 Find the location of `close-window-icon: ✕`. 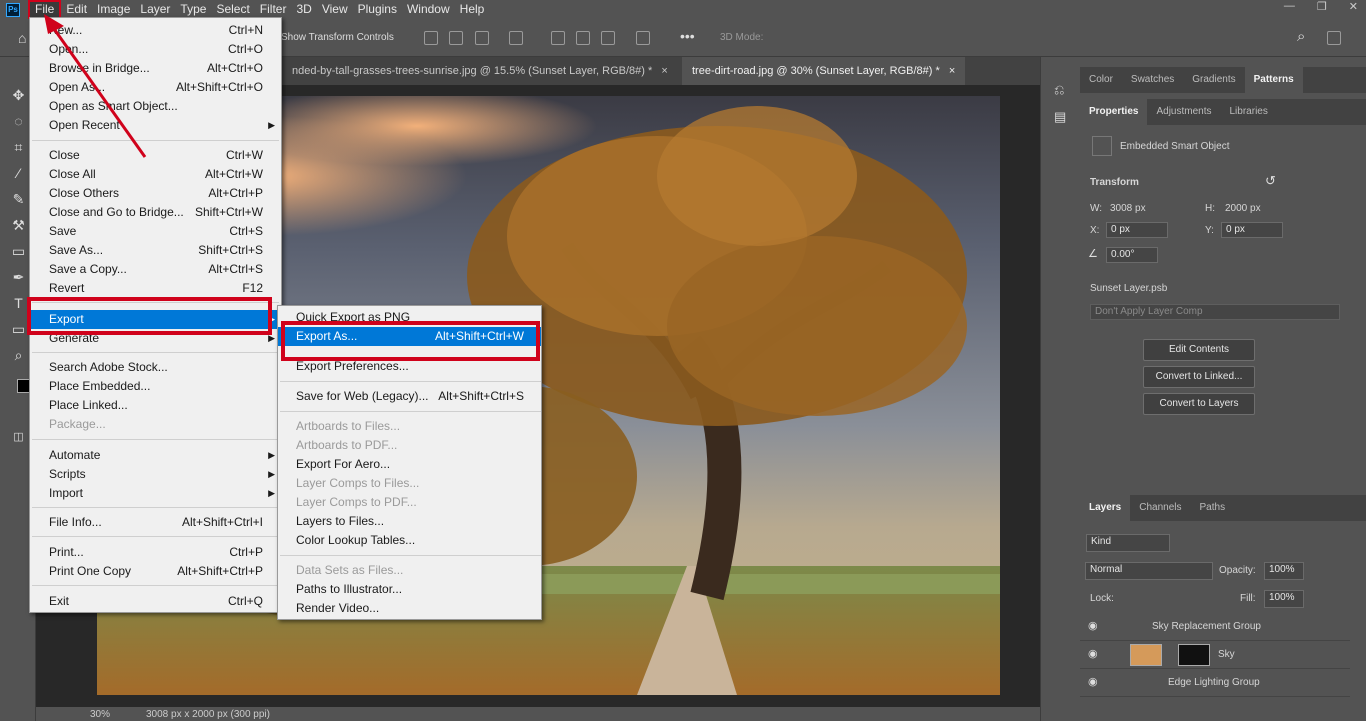

close-window-icon: ✕ is located at coordinates (1353, 6).